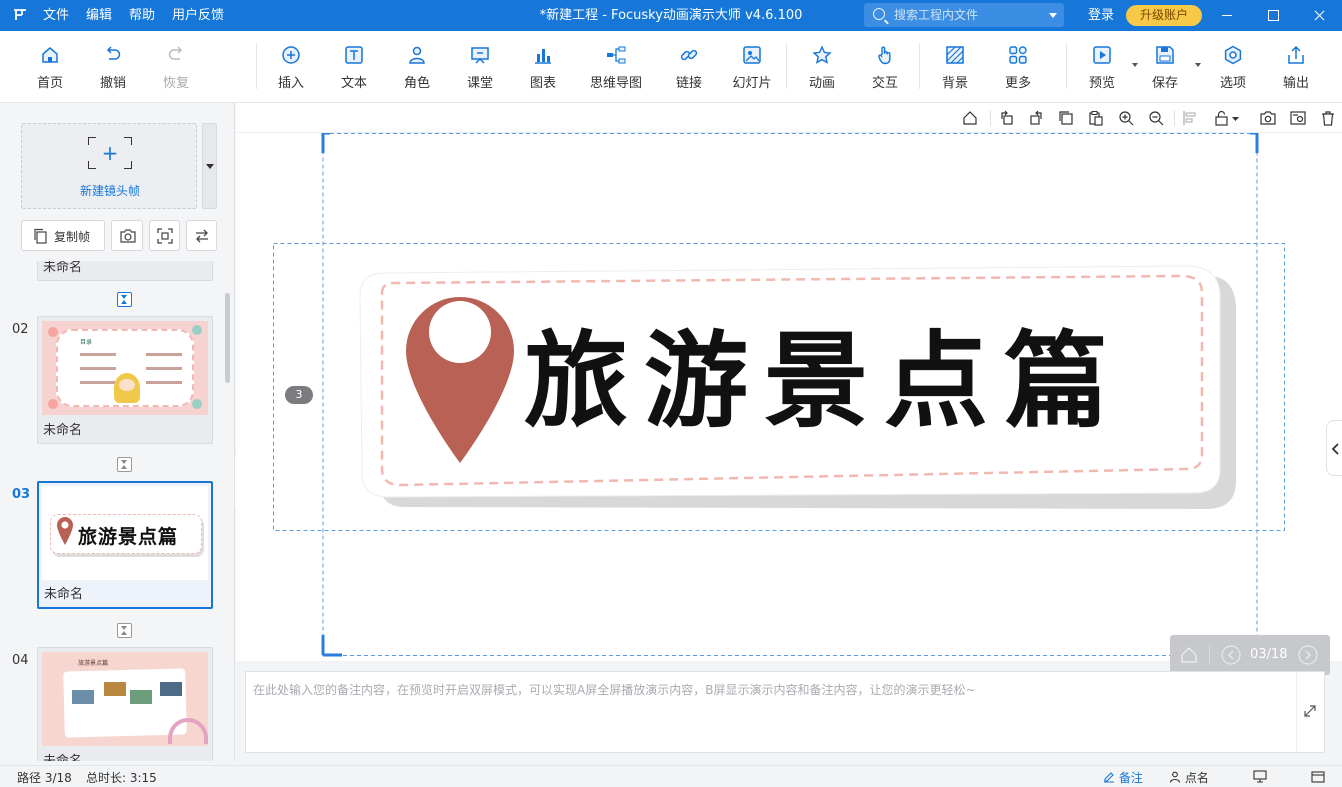 The width and height of the screenshot is (1342, 787). Describe the element at coordinates (1227, 15) in the screenshot. I see `minimize-button` at that location.